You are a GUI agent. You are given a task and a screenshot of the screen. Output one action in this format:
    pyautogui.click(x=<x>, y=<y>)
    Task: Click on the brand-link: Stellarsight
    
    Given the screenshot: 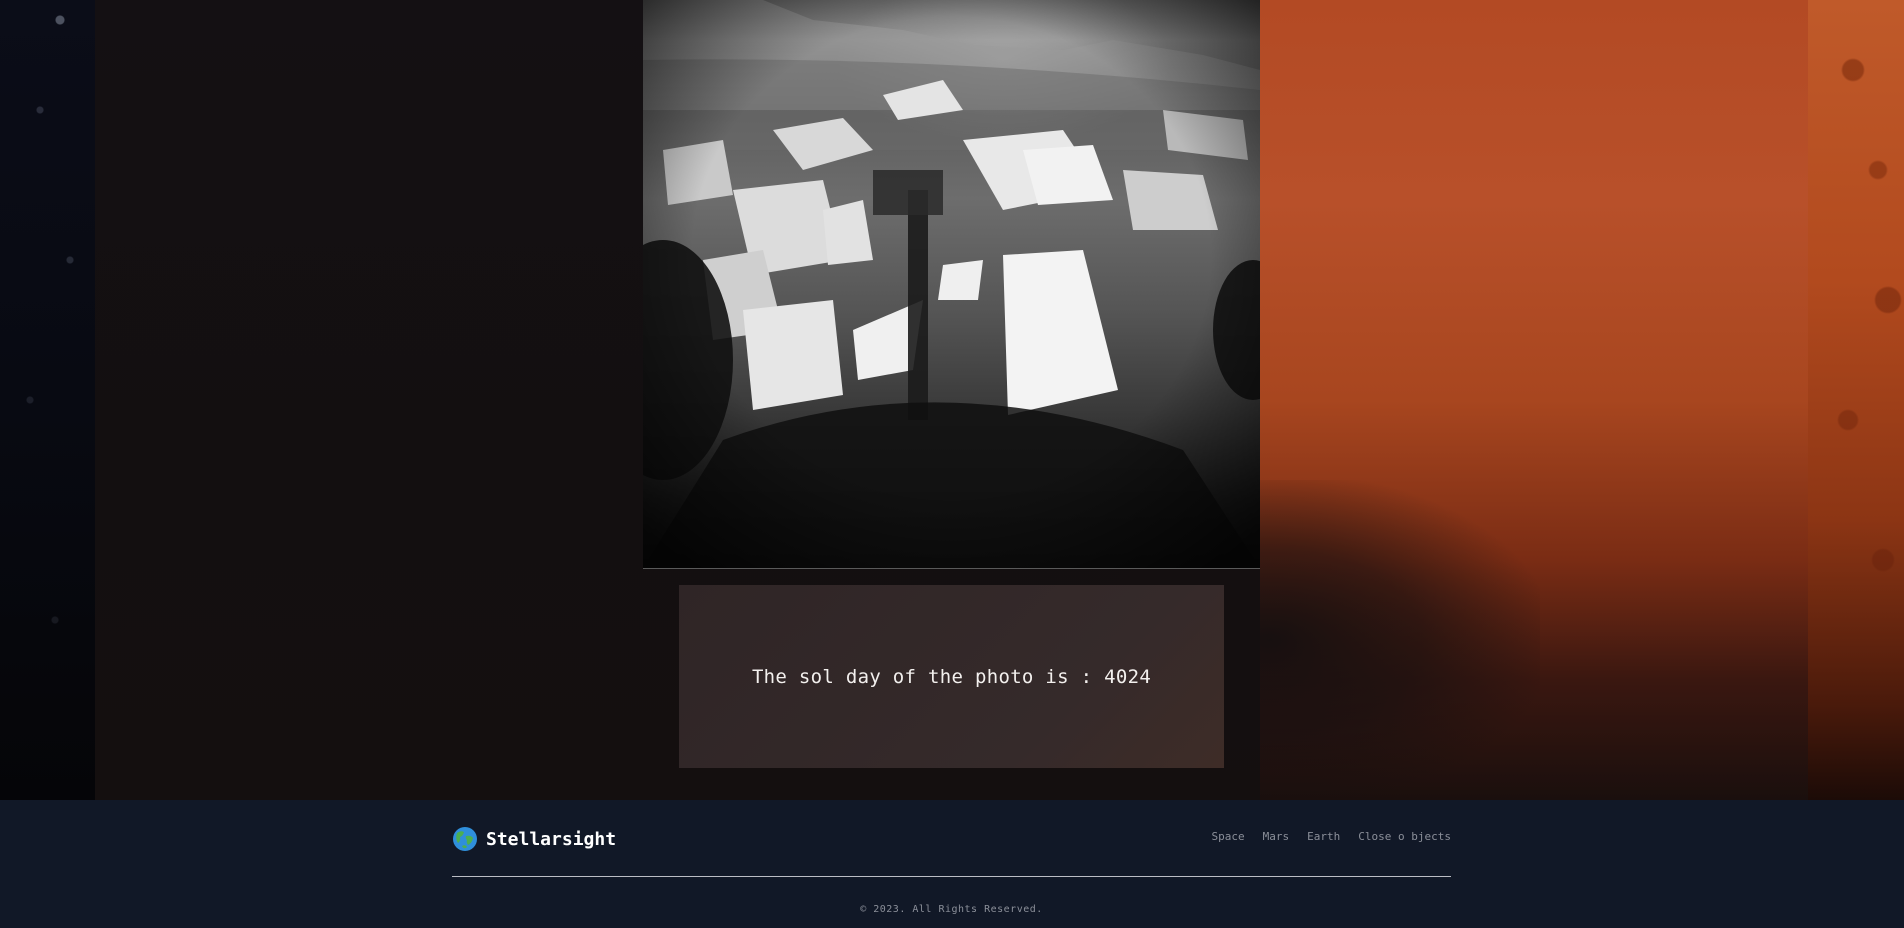 What is the action you would take?
    pyautogui.click(x=534, y=839)
    